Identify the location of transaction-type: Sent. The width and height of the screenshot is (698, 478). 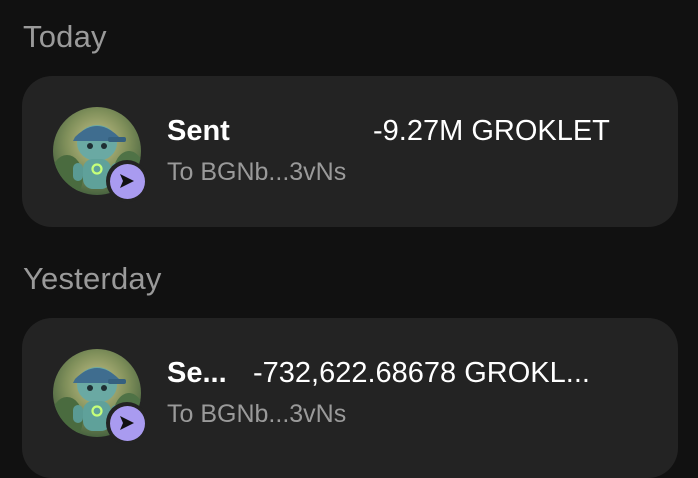
(198, 131).